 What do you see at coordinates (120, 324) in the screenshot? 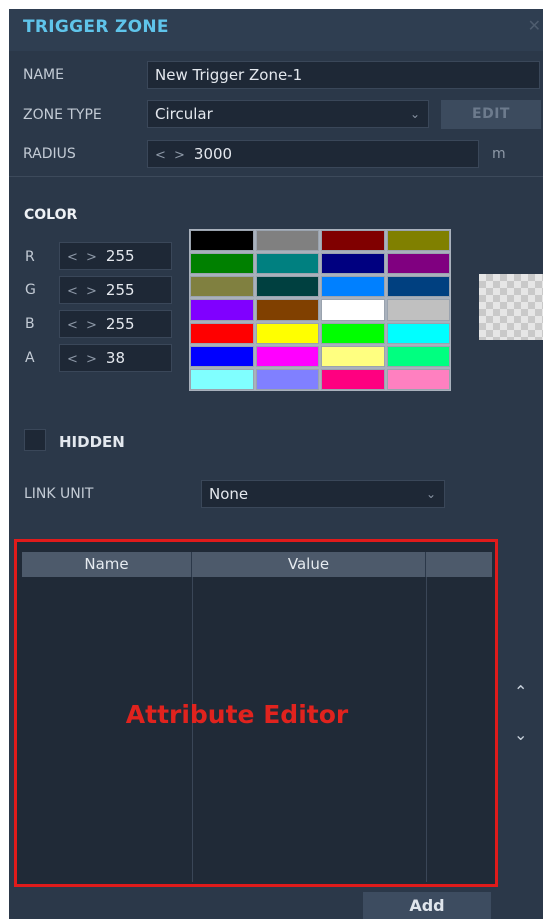
I see `channel-b-value: 255` at bounding box center [120, 324].